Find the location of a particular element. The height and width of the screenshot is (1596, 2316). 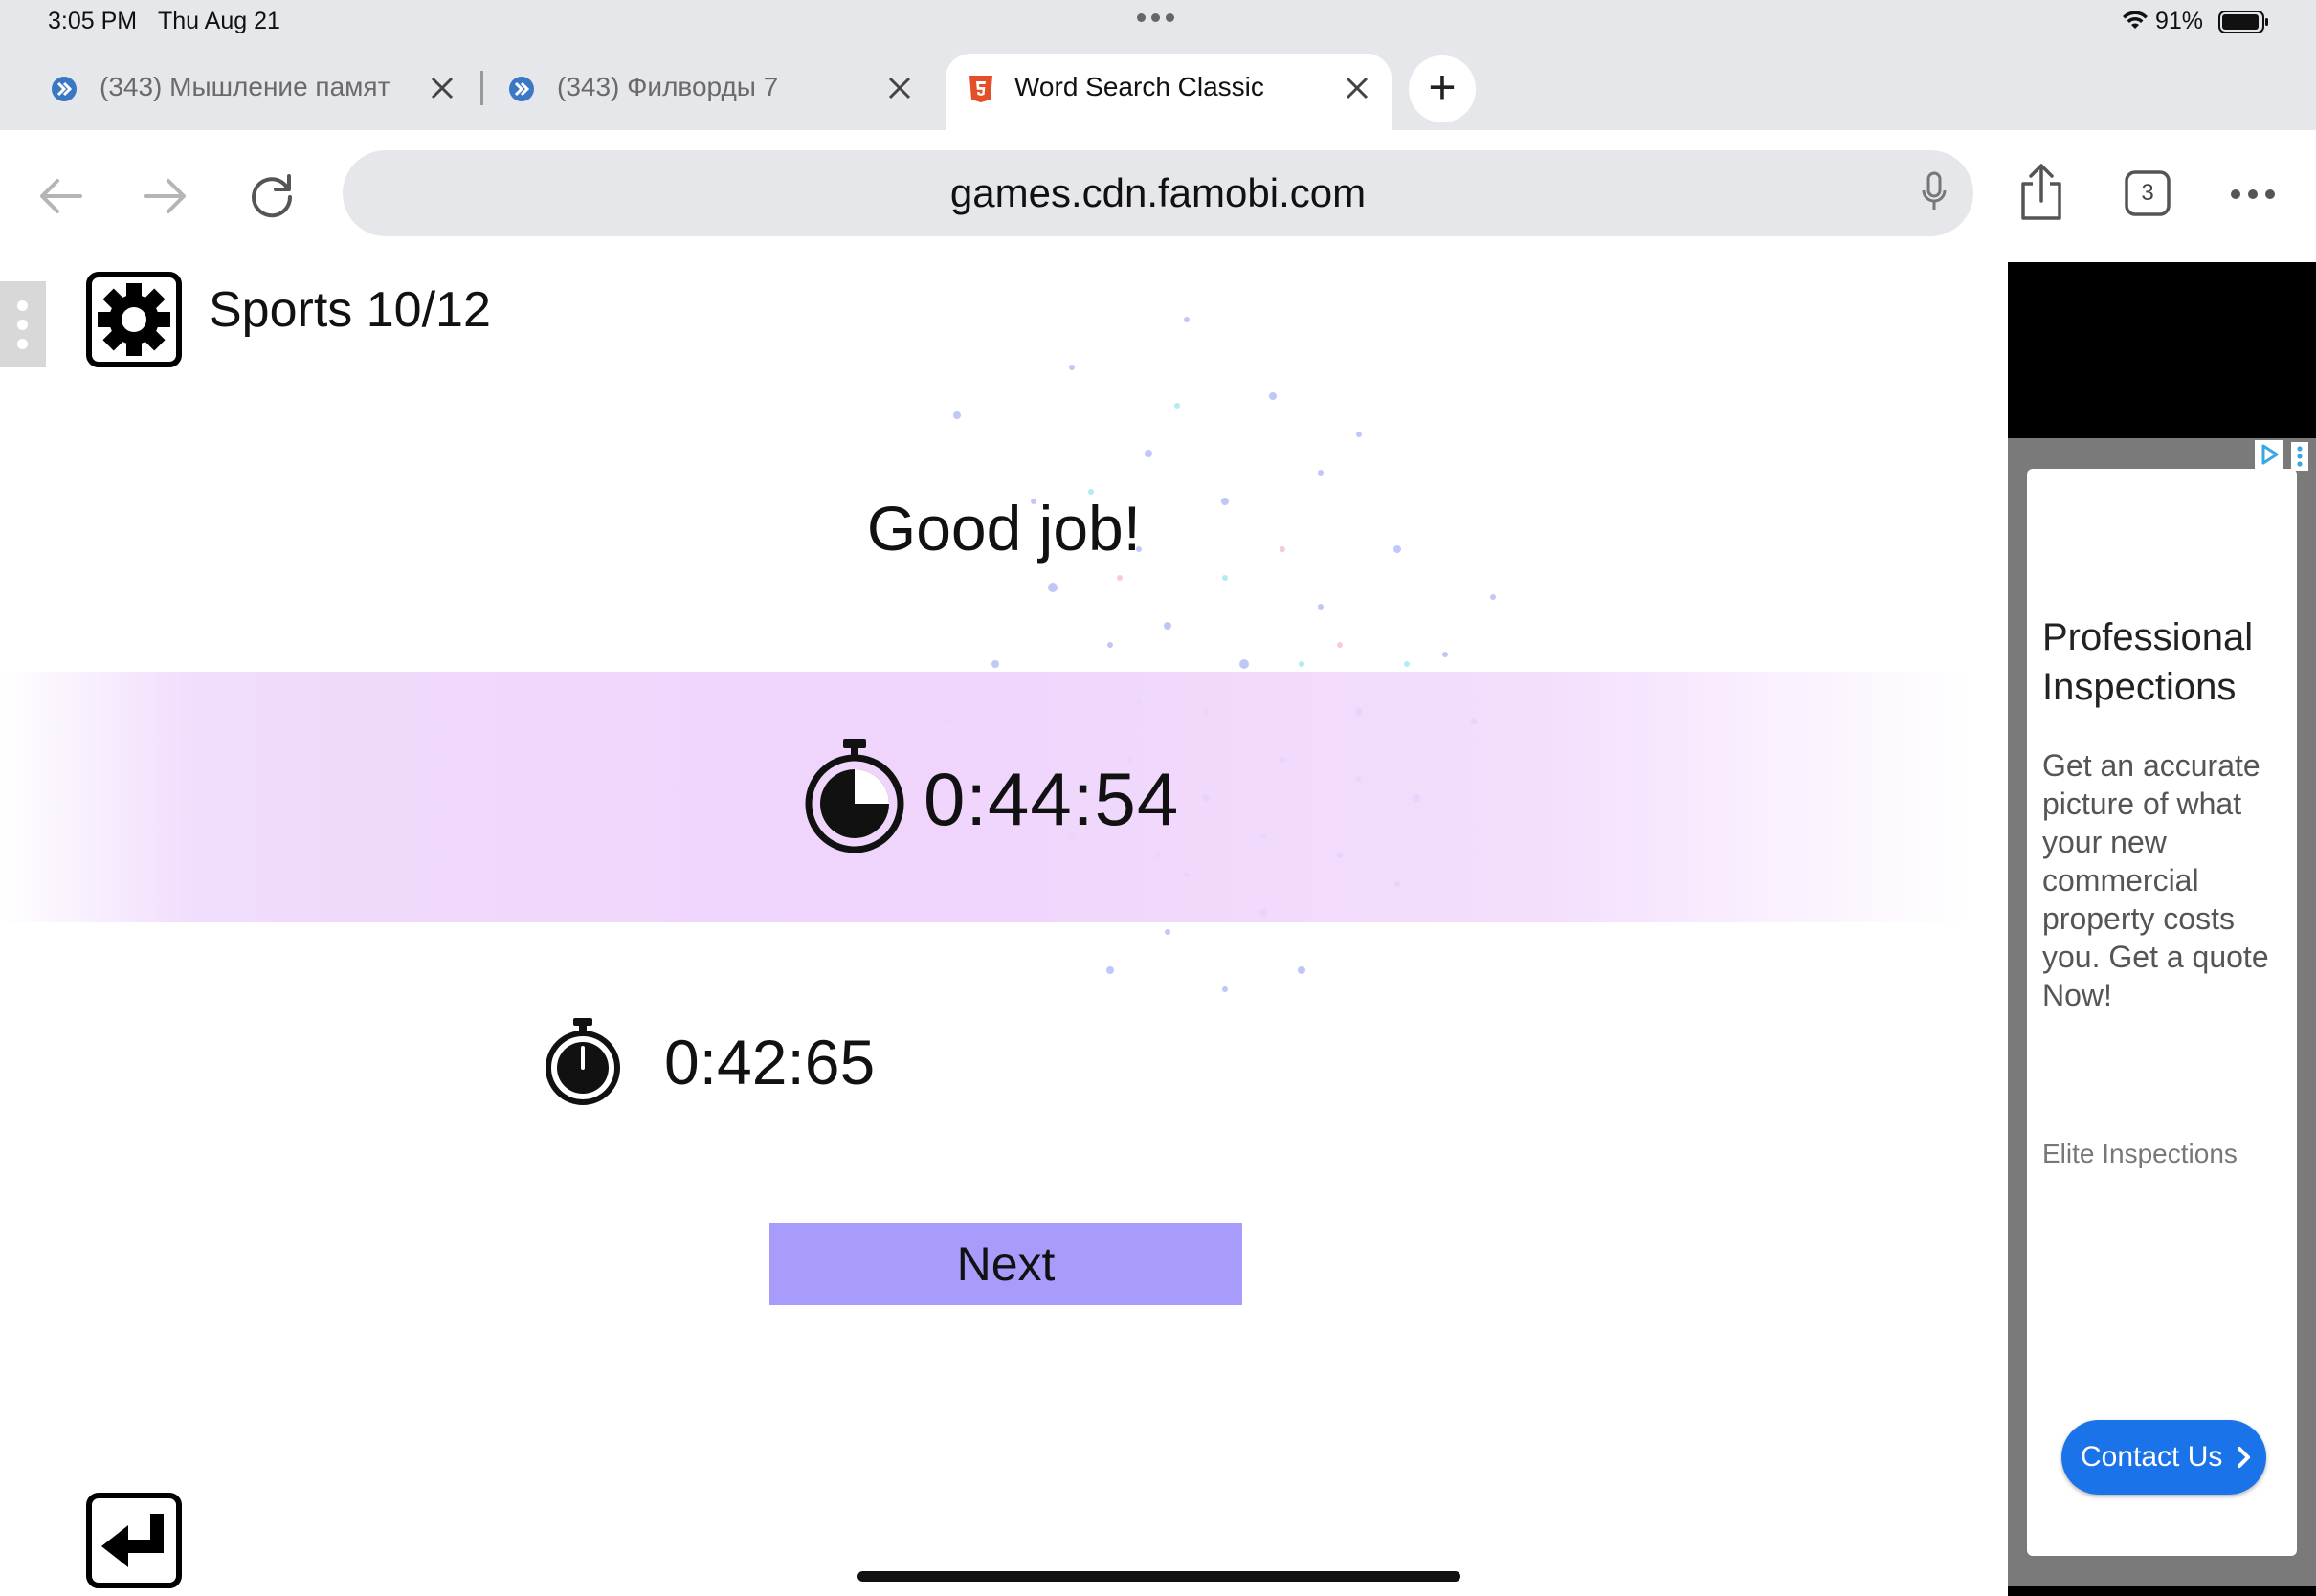

ad-headline: Professional Inspections is located at coordinates (2148, 662).